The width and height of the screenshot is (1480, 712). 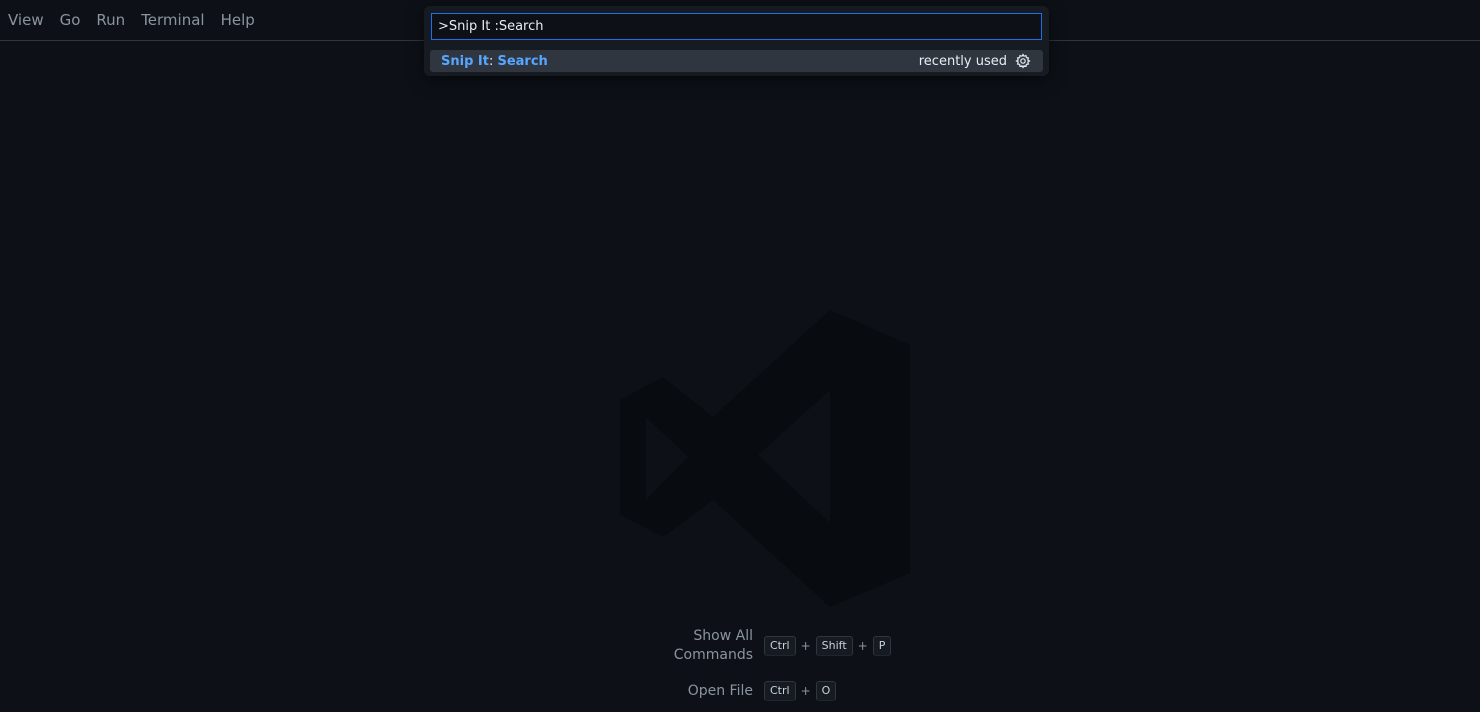 I want to click on key-shift: Shift, so click(x=834, y=646).